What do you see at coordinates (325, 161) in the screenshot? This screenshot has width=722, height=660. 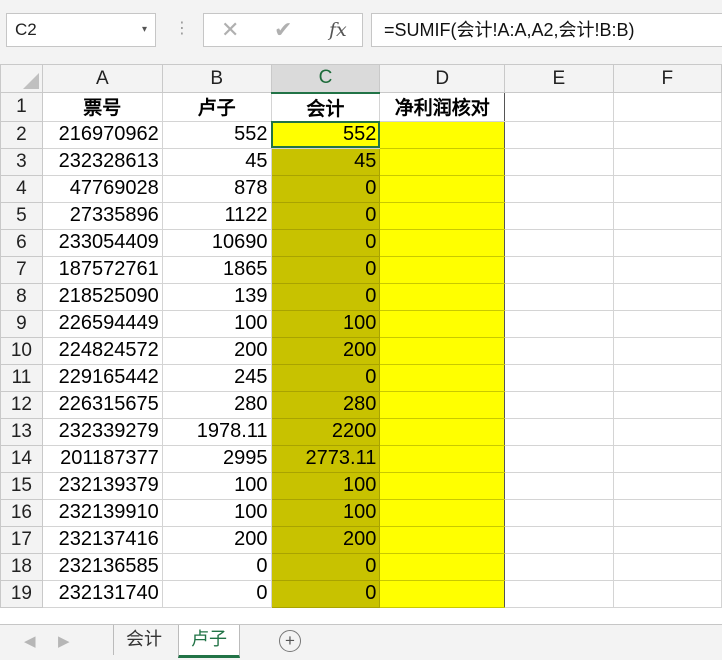 I see `cell-accounting-value: 45` at bounding box center [325, 161].